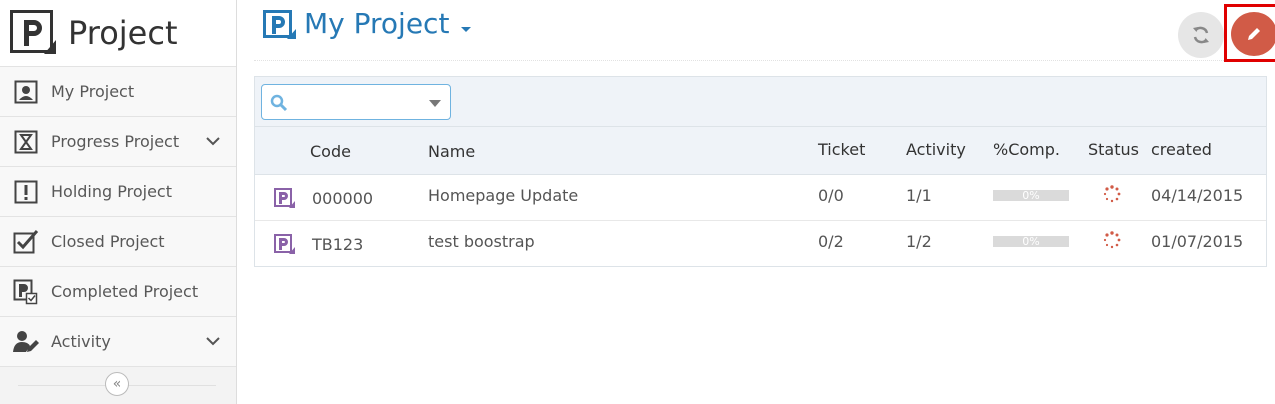 Image resolution: width=1275 pixels, height=404 pixels. I want to click on search-input, so click(356, 102).